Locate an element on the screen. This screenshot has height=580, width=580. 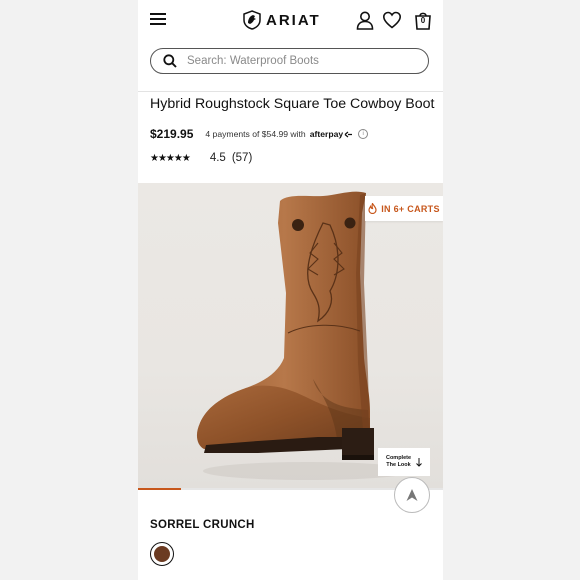
arrow-up-icon is located at coordinates (412, 495).